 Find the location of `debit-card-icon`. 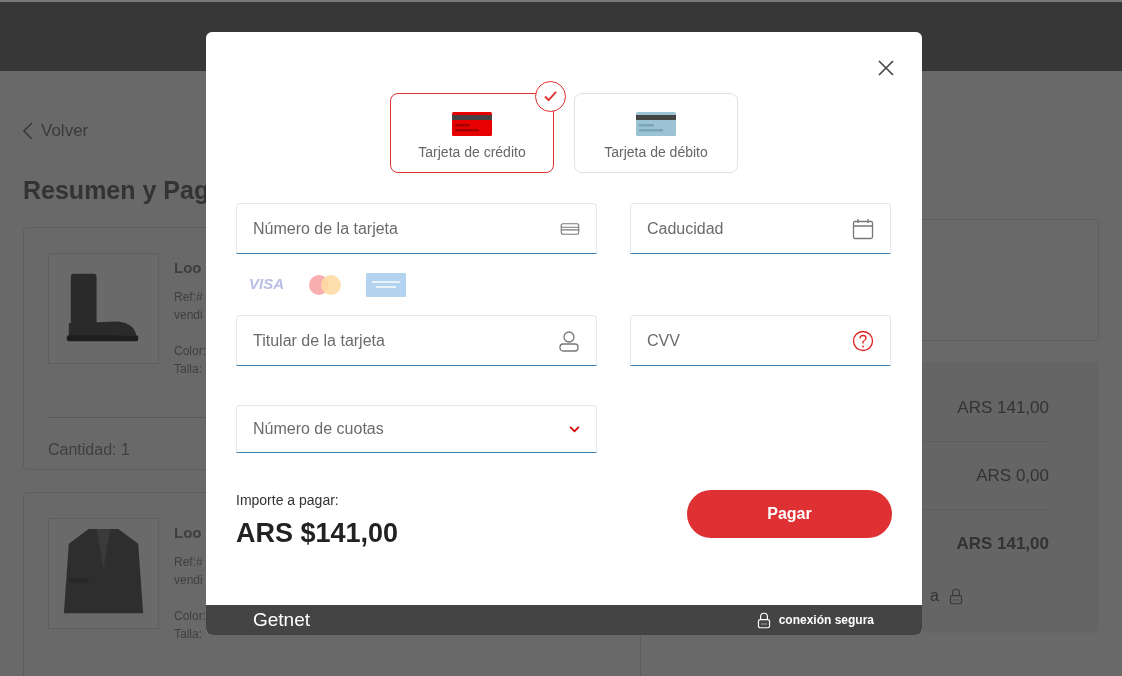

debit-card-icon is located at coordinates (656, 123).